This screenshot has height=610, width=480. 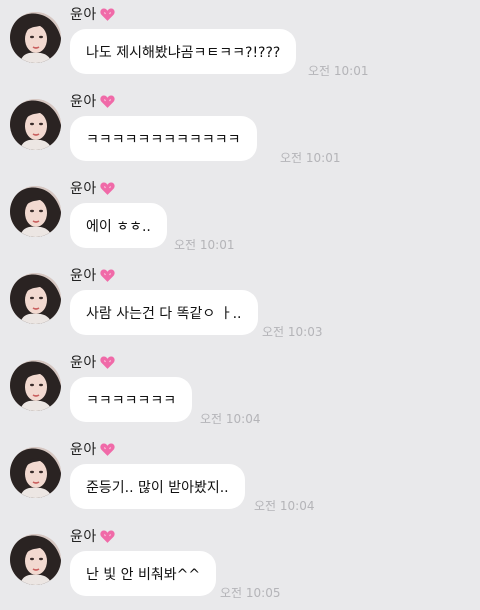 I want to click on message-bubble: 사람 사는건 다 똑같ㅇ ㅏ.., so click(x=164, y=312).